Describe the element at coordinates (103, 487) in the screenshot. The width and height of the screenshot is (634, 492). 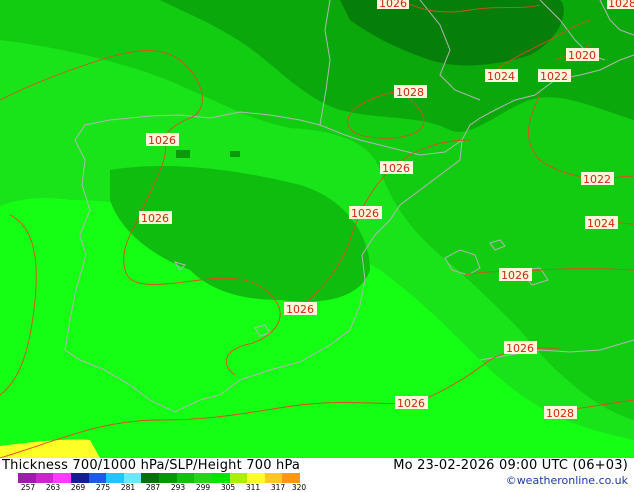
I see `colorbar-tick-label: 275` at that location.